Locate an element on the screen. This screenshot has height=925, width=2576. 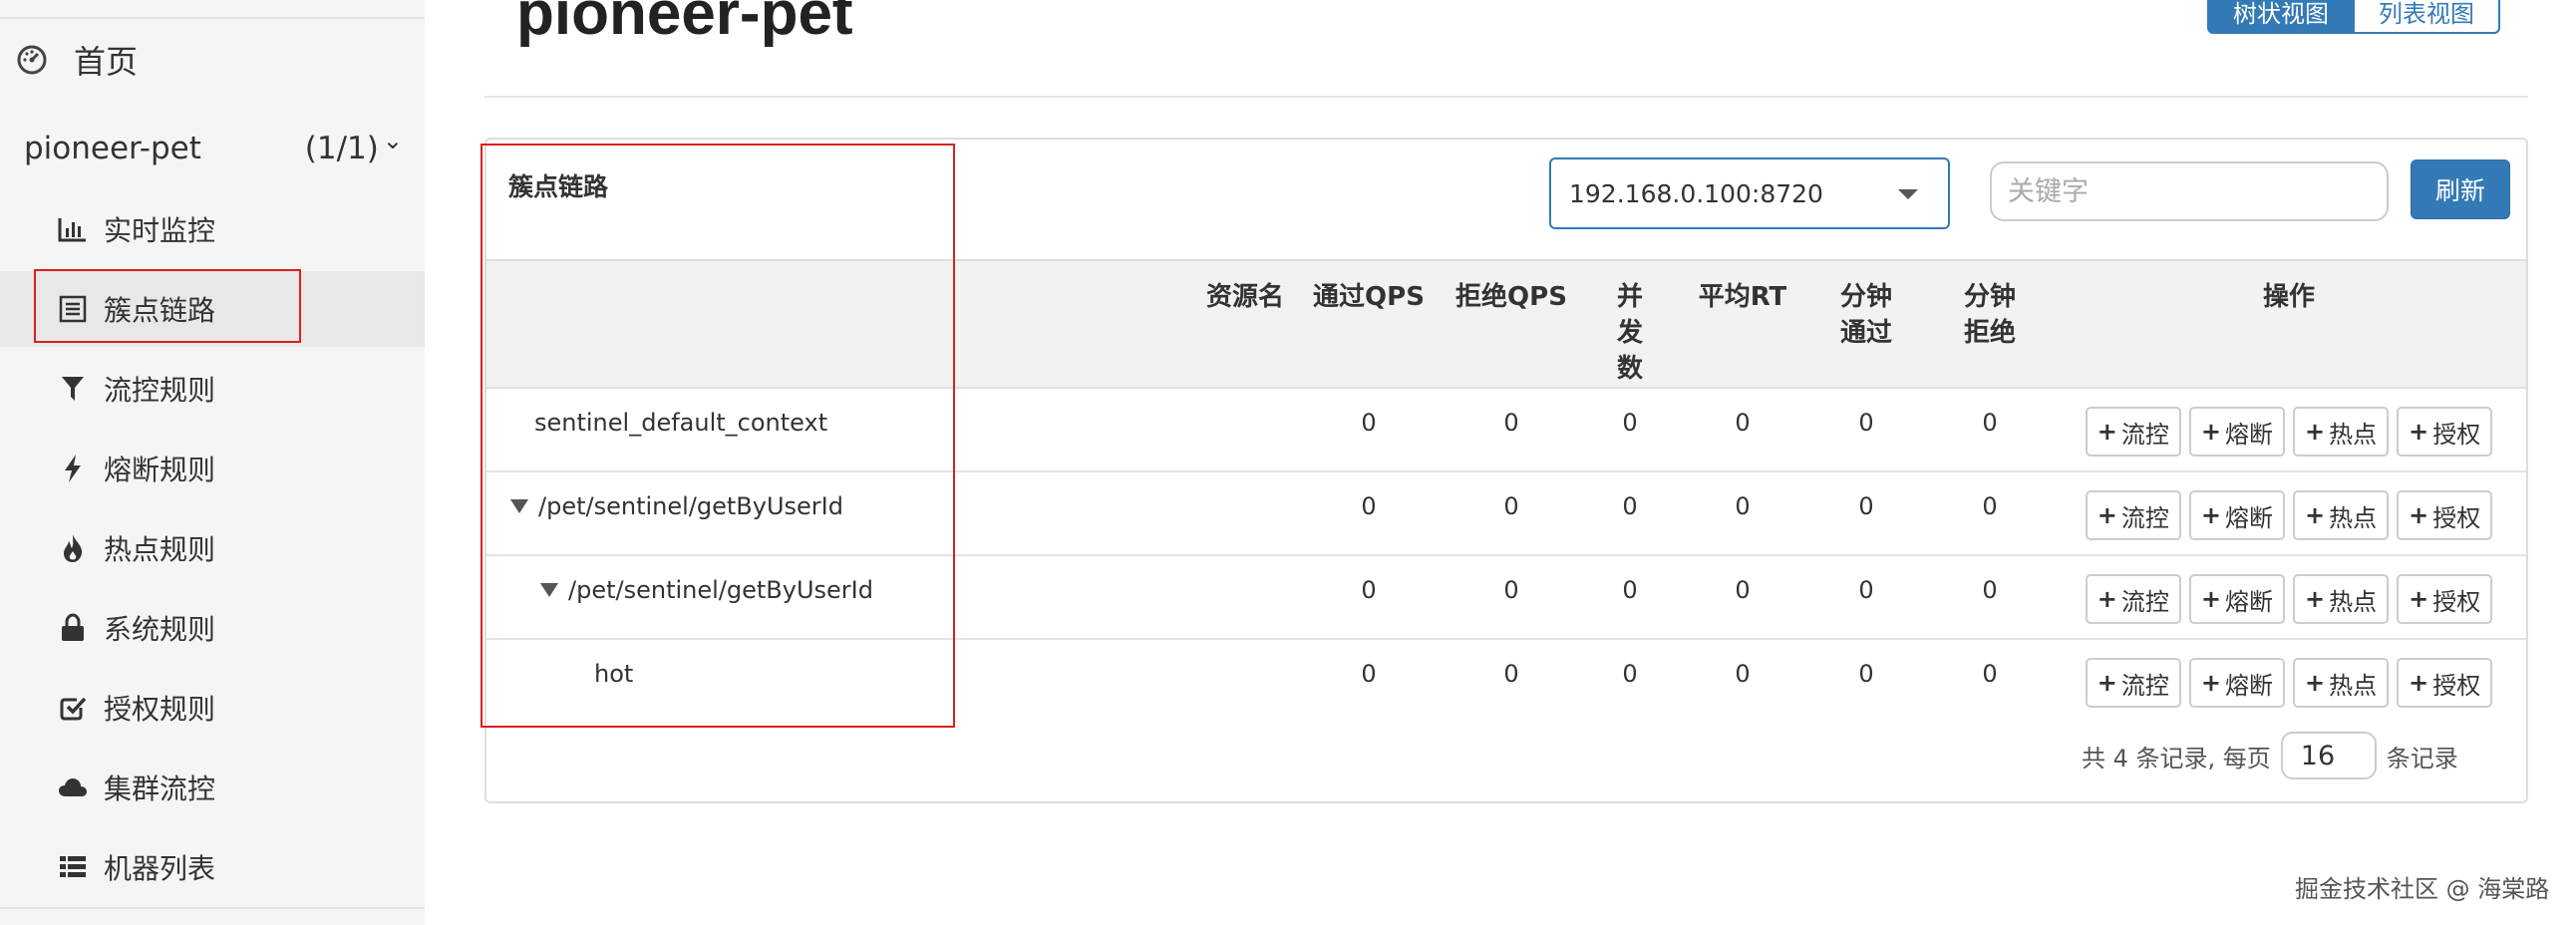
app-machine-count: (1/1) is located at coordinates (341, 148).